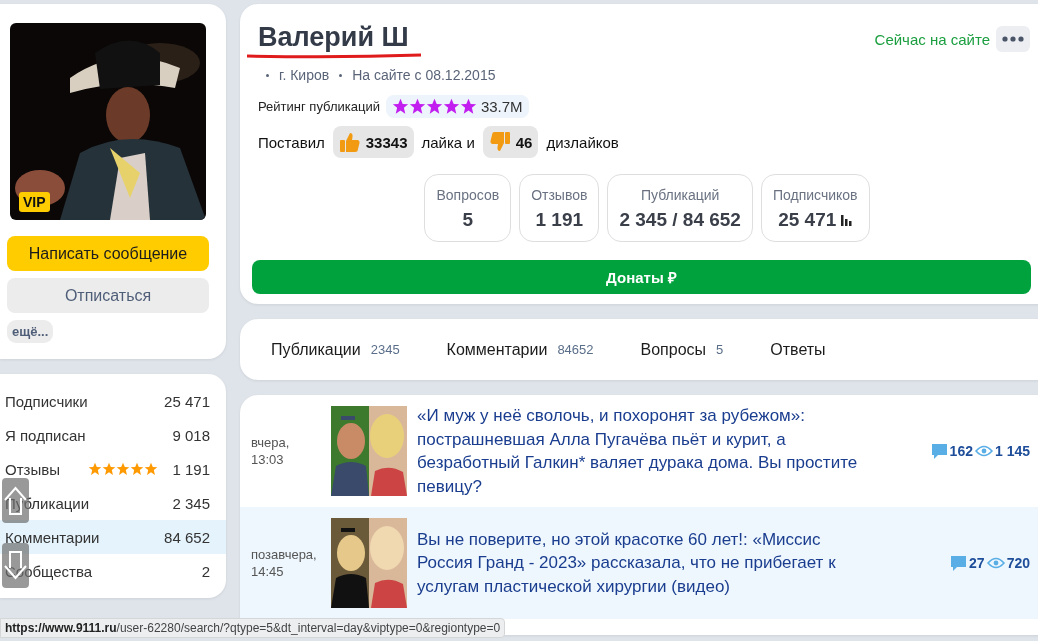 This screenshot has width=1038, height=641. I want to click on thumbs-up-icon, so click(349, 142).